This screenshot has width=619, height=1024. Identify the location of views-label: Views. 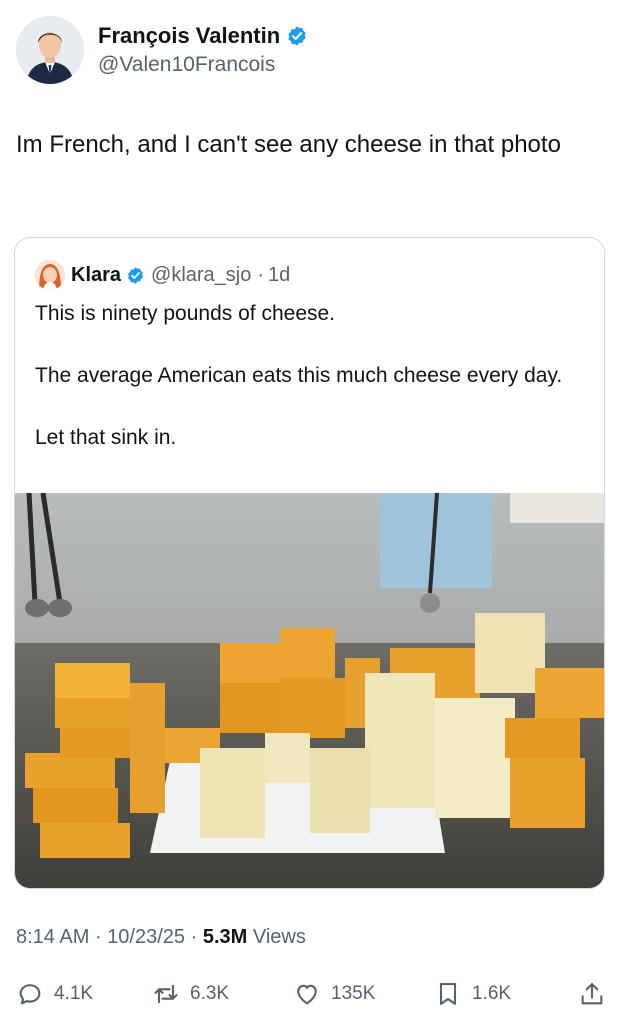
(279, 937).